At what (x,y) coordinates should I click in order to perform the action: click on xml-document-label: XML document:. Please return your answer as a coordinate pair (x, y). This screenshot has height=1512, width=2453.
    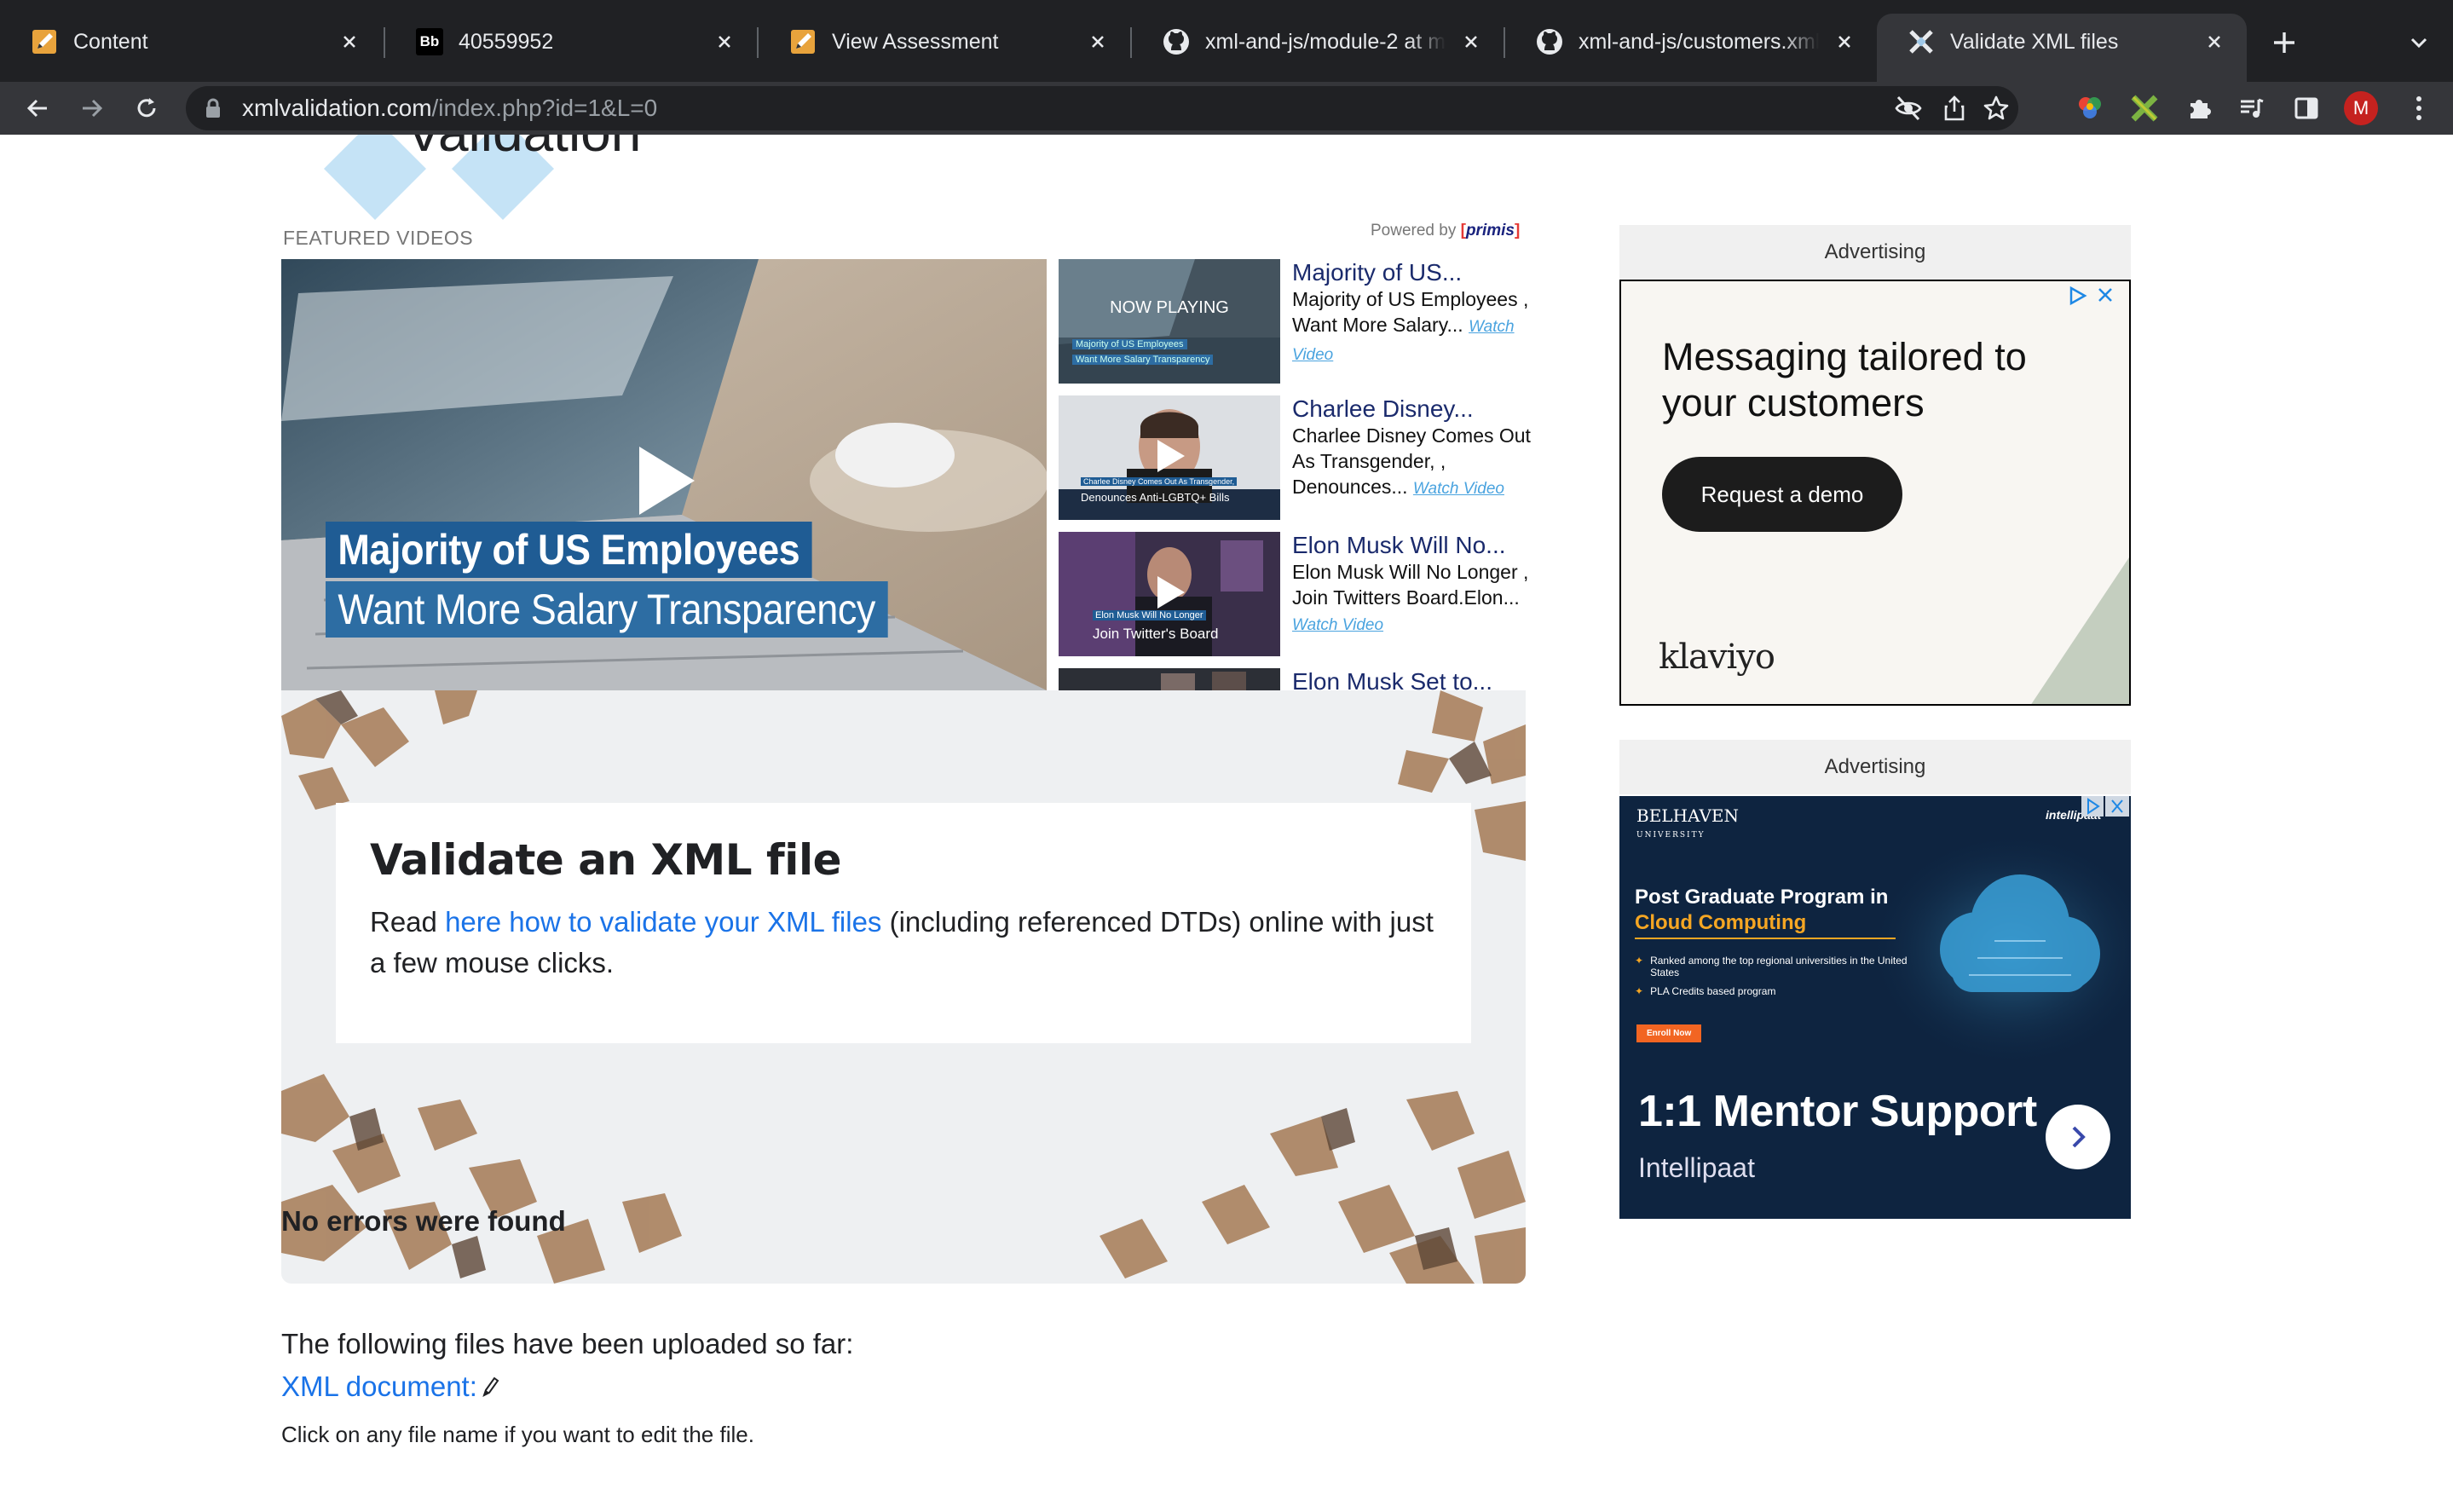
    Looking at the image, I should click on (379, 1387).